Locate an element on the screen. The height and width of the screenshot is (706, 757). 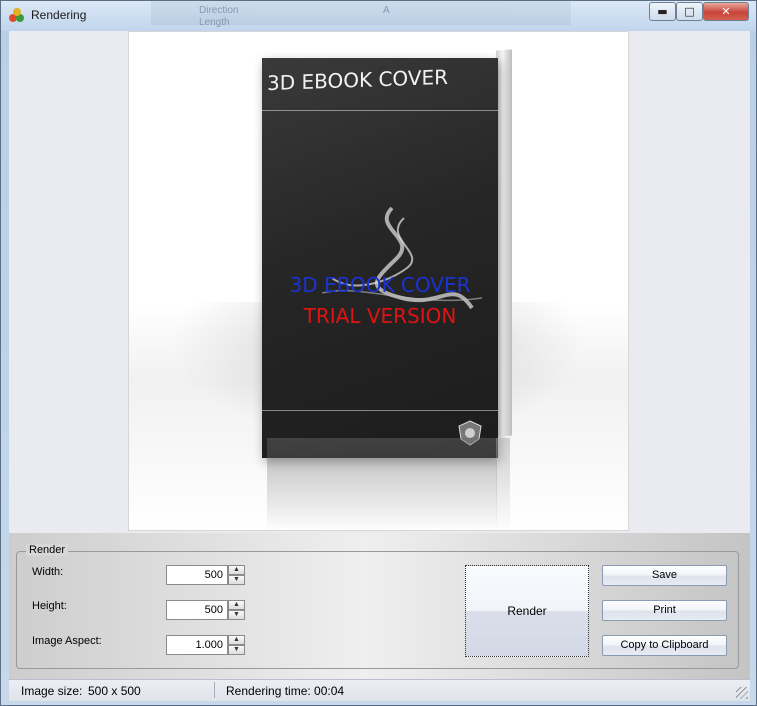
background-window-ghost: Direction A Length is located at coordinates (361, 14).